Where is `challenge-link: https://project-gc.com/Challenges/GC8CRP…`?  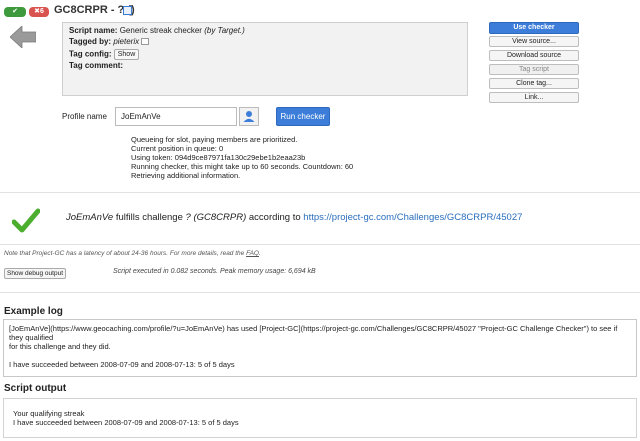 challenge-link: https://project-gc.com/Challenges/GC8CRP… is located at coordinates (412, 217).